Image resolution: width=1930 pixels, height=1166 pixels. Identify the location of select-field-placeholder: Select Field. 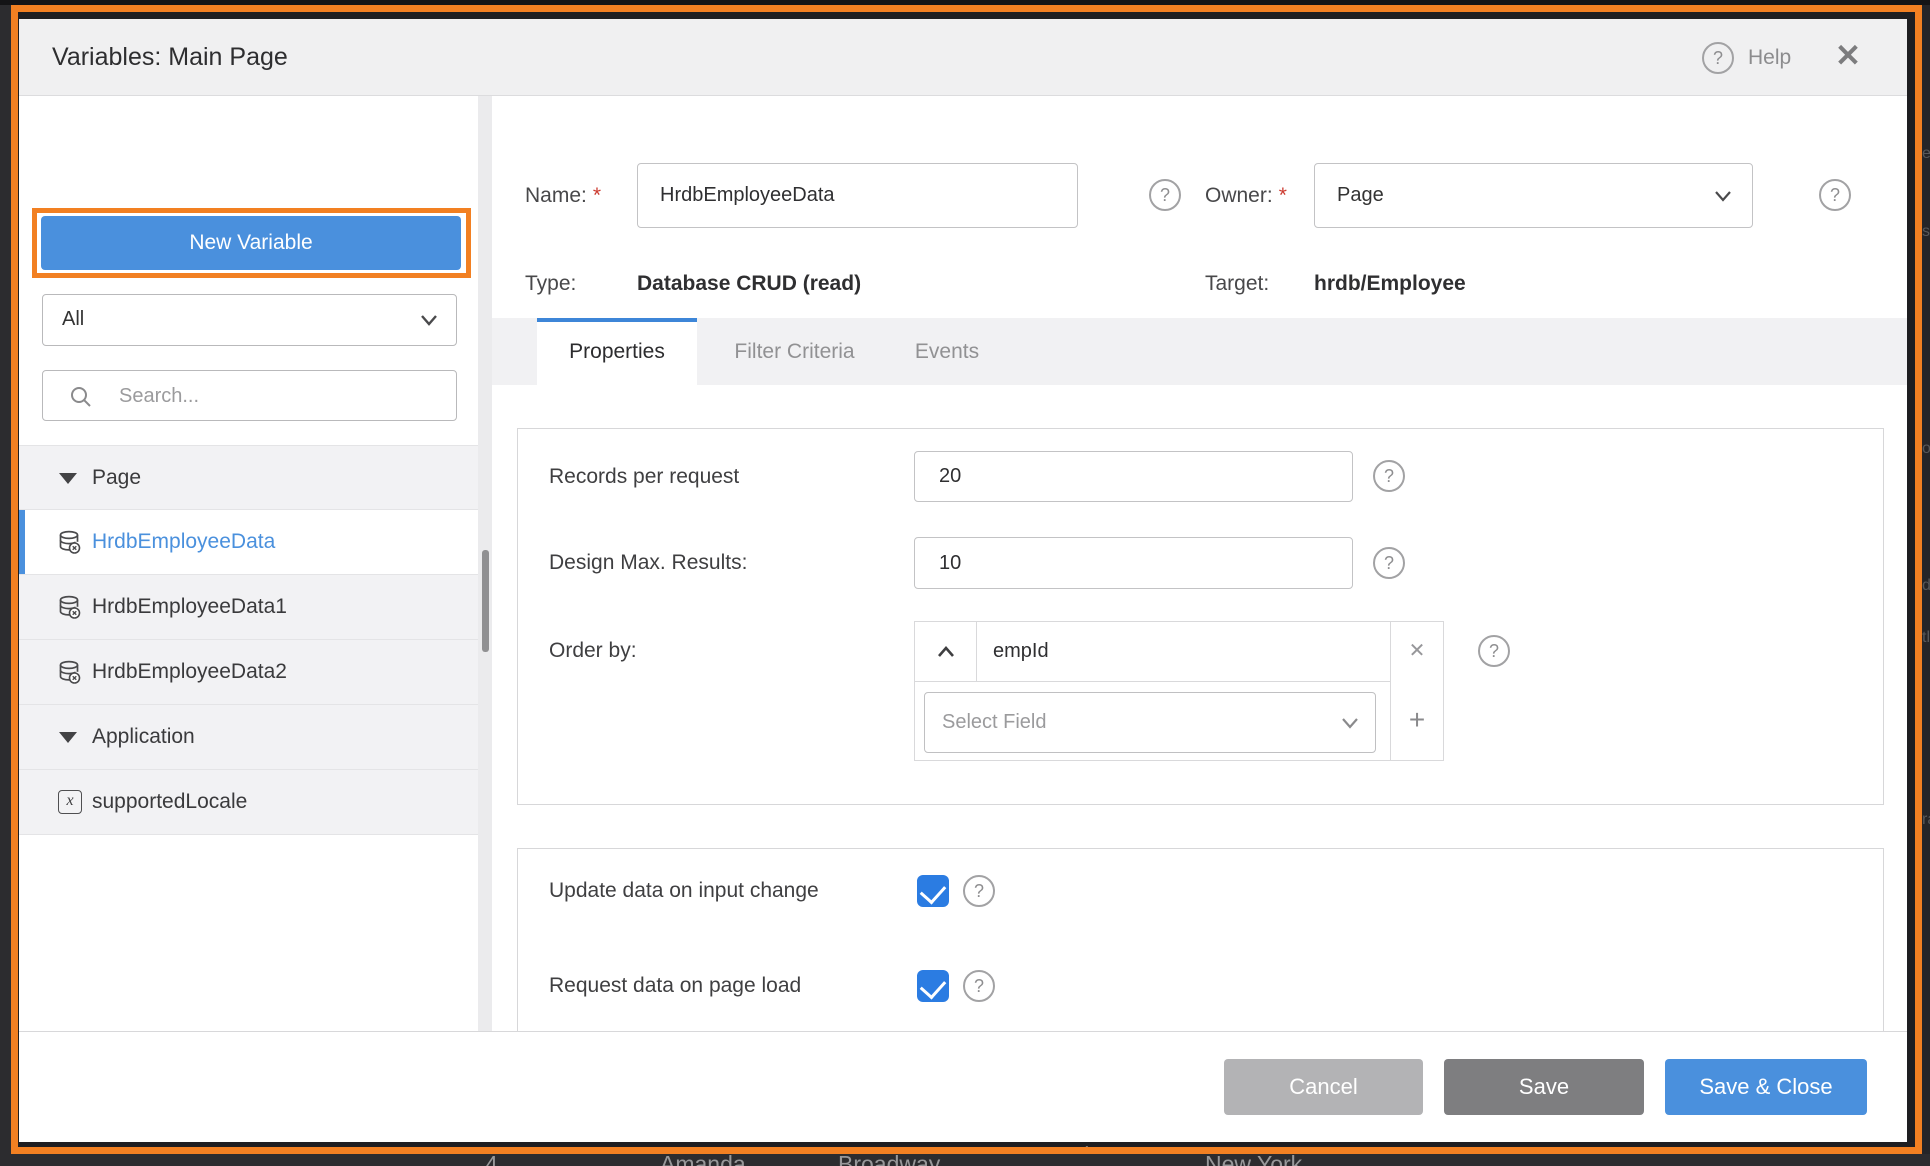
(994, 722).